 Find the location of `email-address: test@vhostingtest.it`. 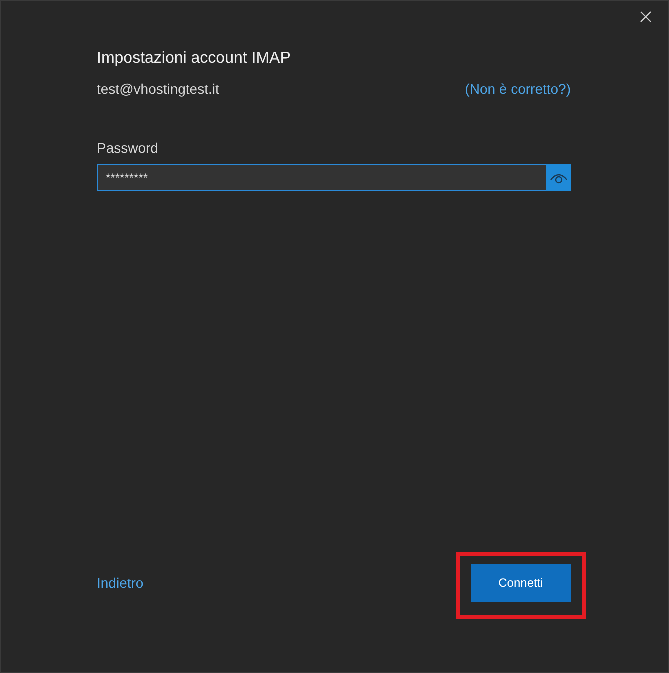

email-address: test@vhostingtest.it is located at coordinates (158, 89).